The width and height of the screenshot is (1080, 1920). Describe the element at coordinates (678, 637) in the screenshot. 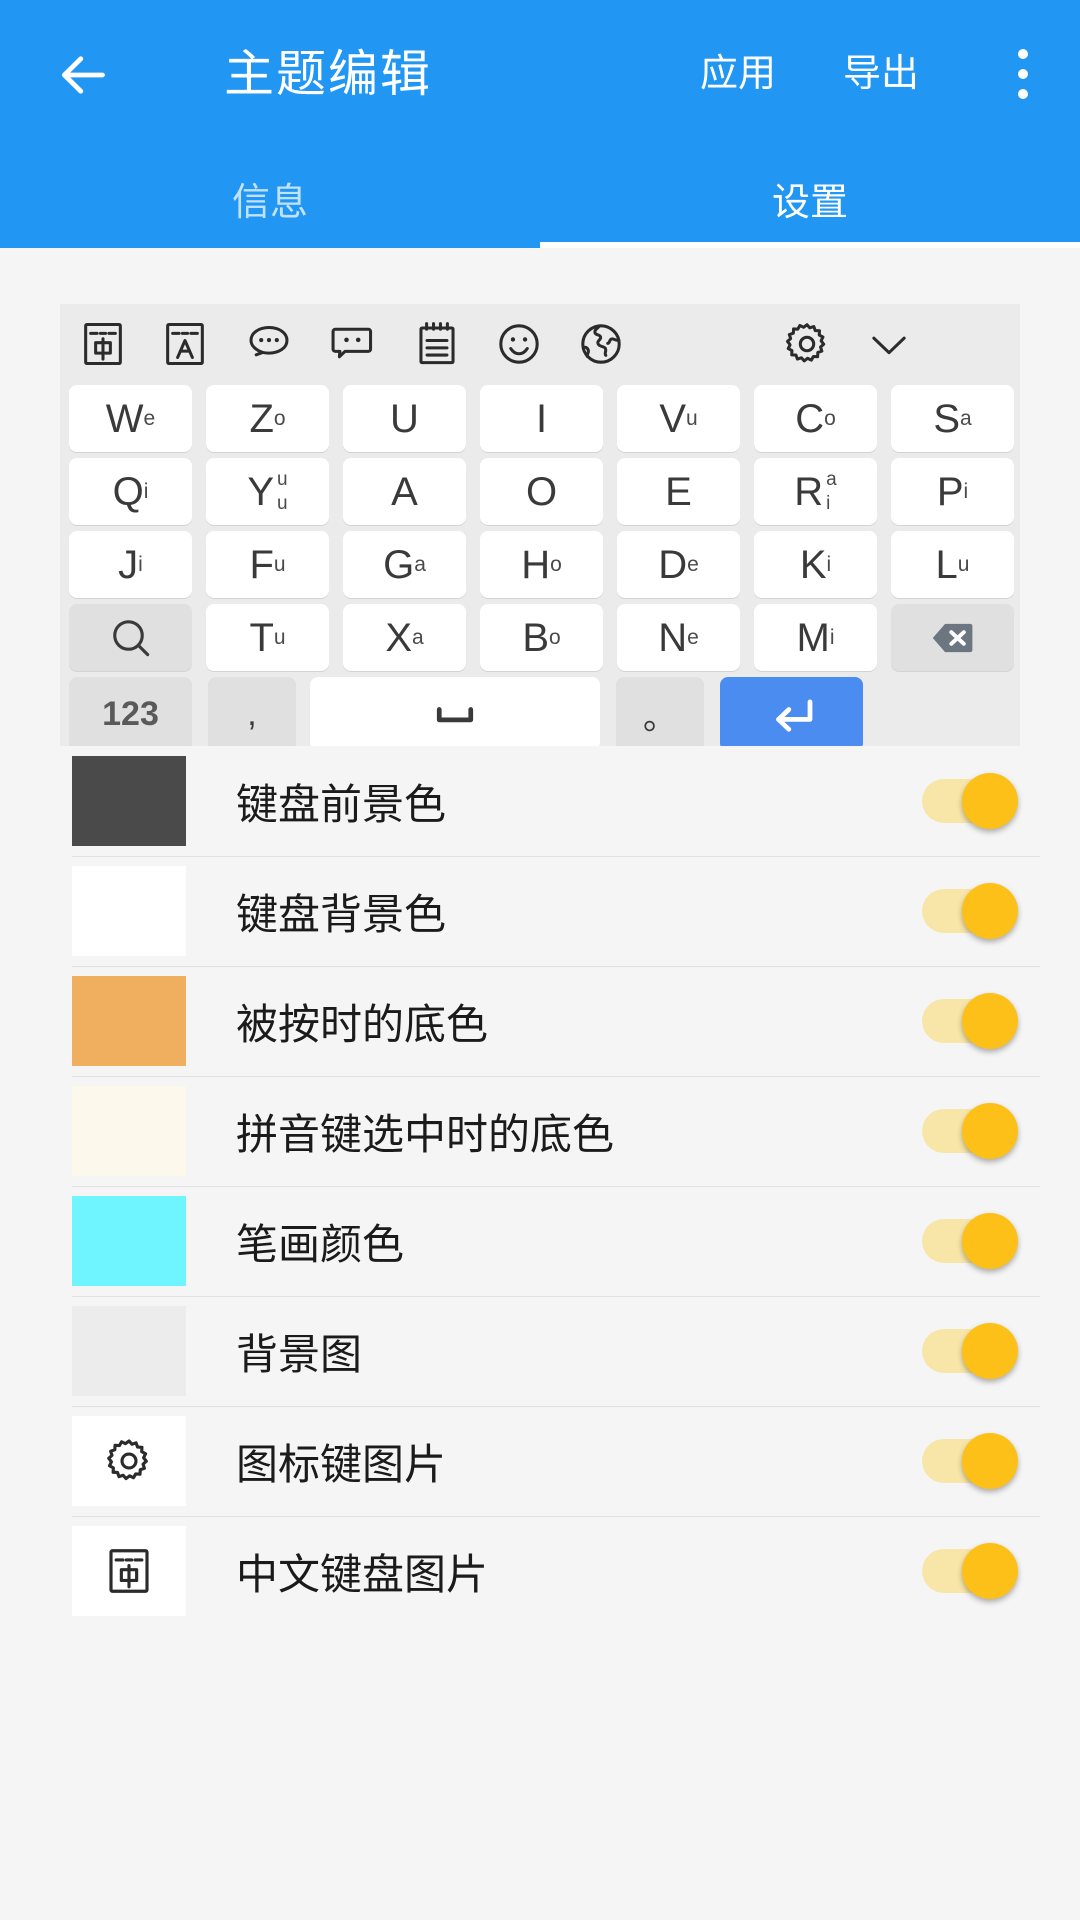

I see `key-n: Ne` at that location.